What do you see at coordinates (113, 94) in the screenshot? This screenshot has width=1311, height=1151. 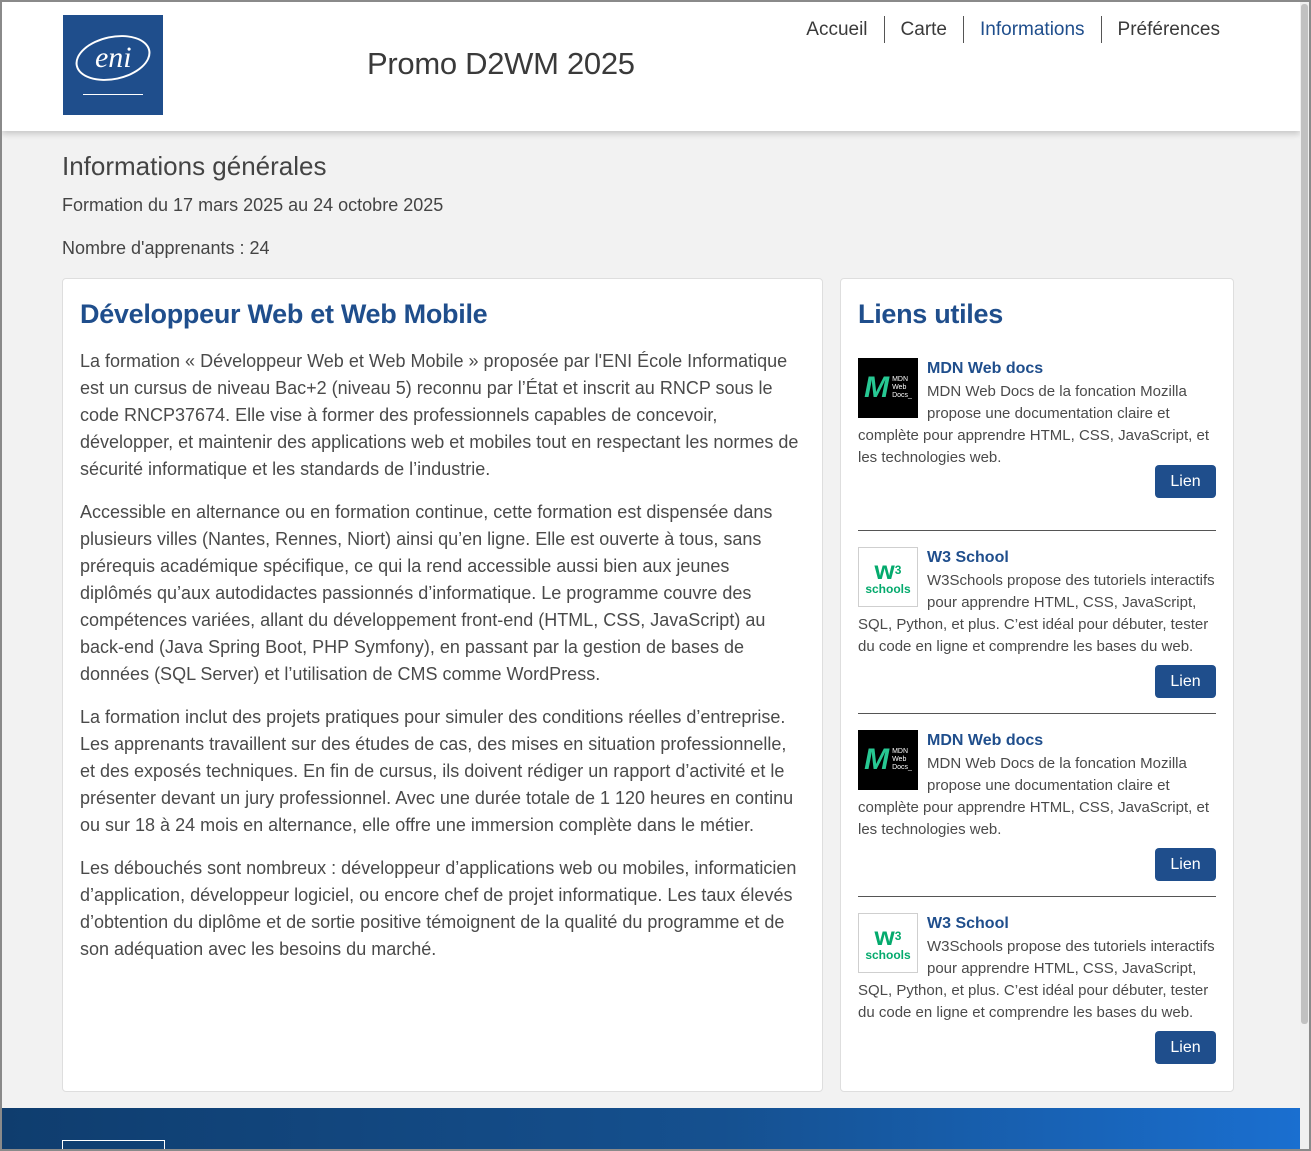 I see `logo-underline` at bounding box center [113, 94].